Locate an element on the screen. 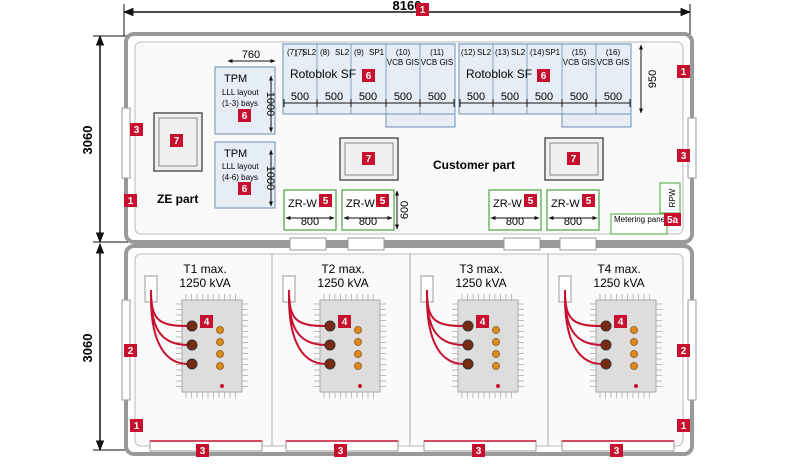 Image resolution: width=800 pixels, height=465 pixels. bay-16-type: VCB GIS is located at coordinates (613, 62).